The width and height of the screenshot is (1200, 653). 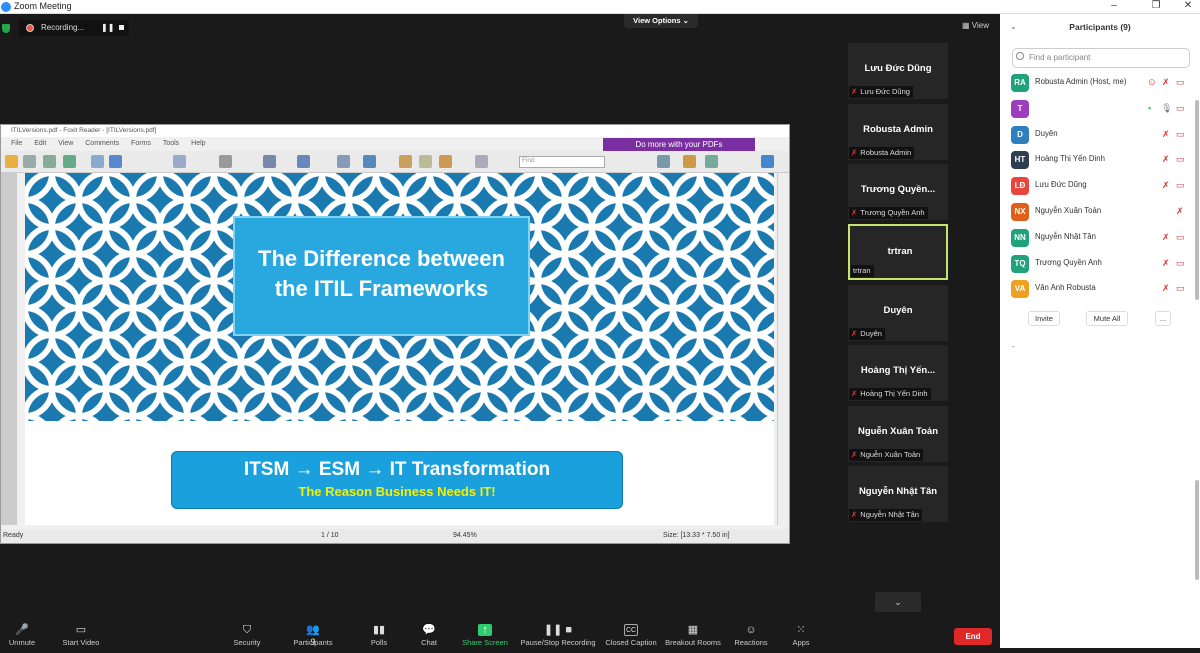 What do you see at coordinates (102, 143) in the screenshot?
I see `menu-comments: Comments` at bounding box center [102, 143].